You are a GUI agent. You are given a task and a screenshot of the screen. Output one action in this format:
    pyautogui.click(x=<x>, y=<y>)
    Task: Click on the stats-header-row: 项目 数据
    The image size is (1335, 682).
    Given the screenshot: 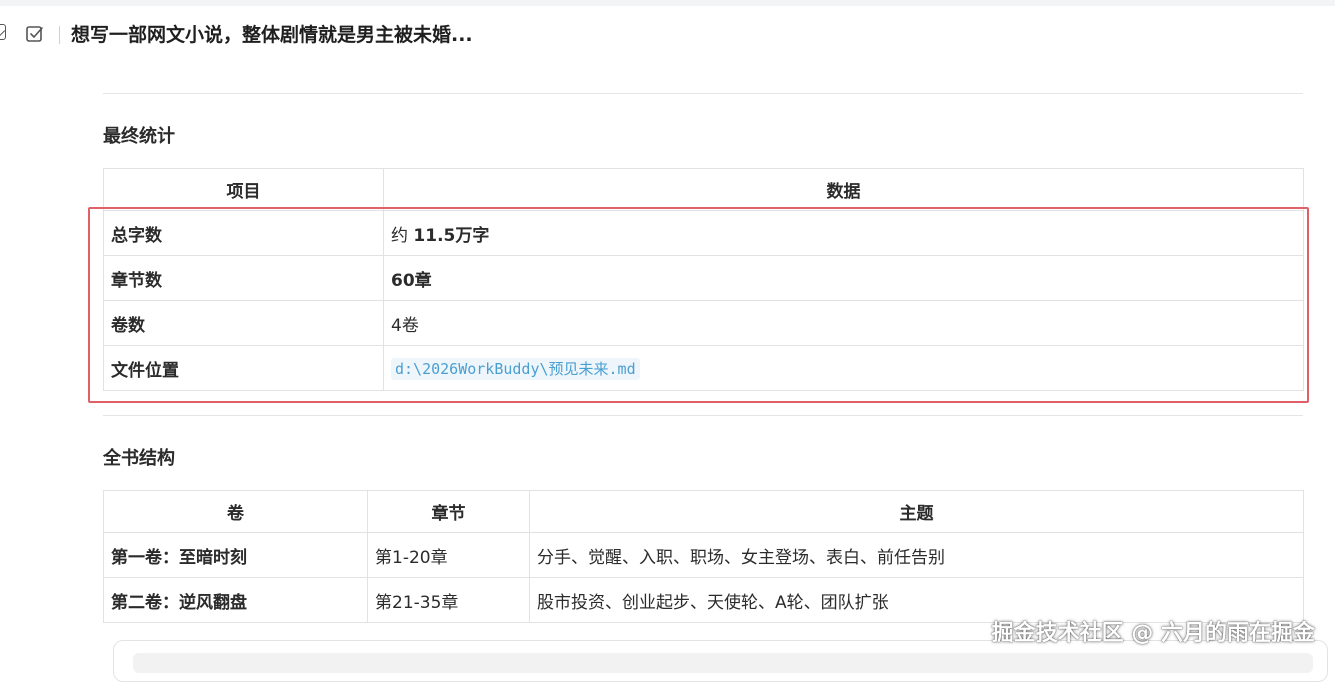 What is the action you would take?
    pyautogui.click(x=703, y=189)
    